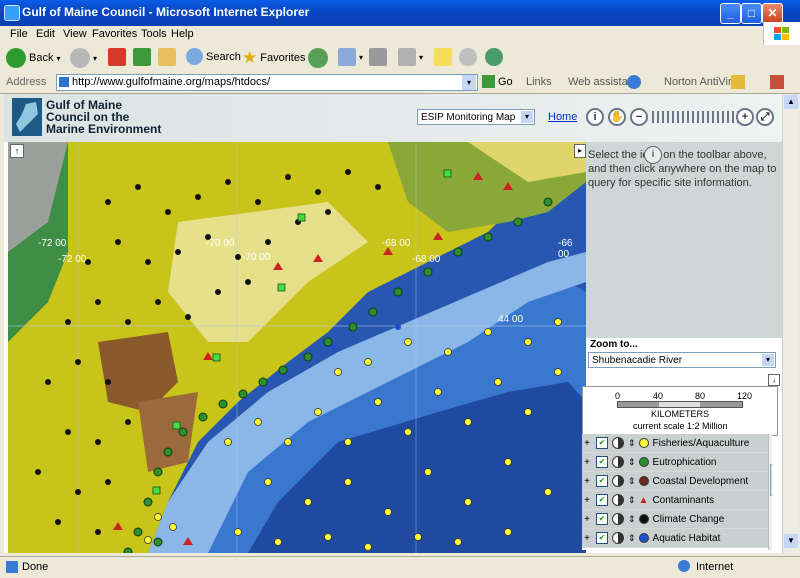 This screenshot has width=800, height=578. What do you see at coordinates (154, 34) in the screenshot?
I see `menu-tools: Tools` at bounding box center [154, 34].